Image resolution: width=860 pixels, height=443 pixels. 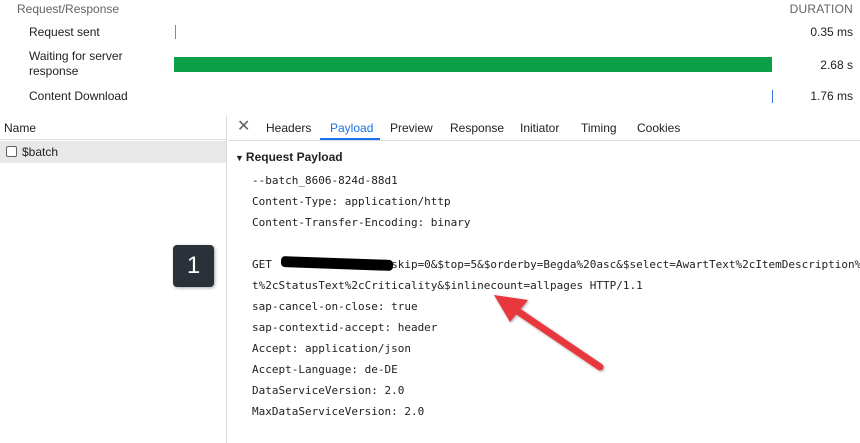 What do you see at coordinates (294, 157) in the screenshot?
I see `request-payload-title: Request Payload` at bounding box center [294, 157].